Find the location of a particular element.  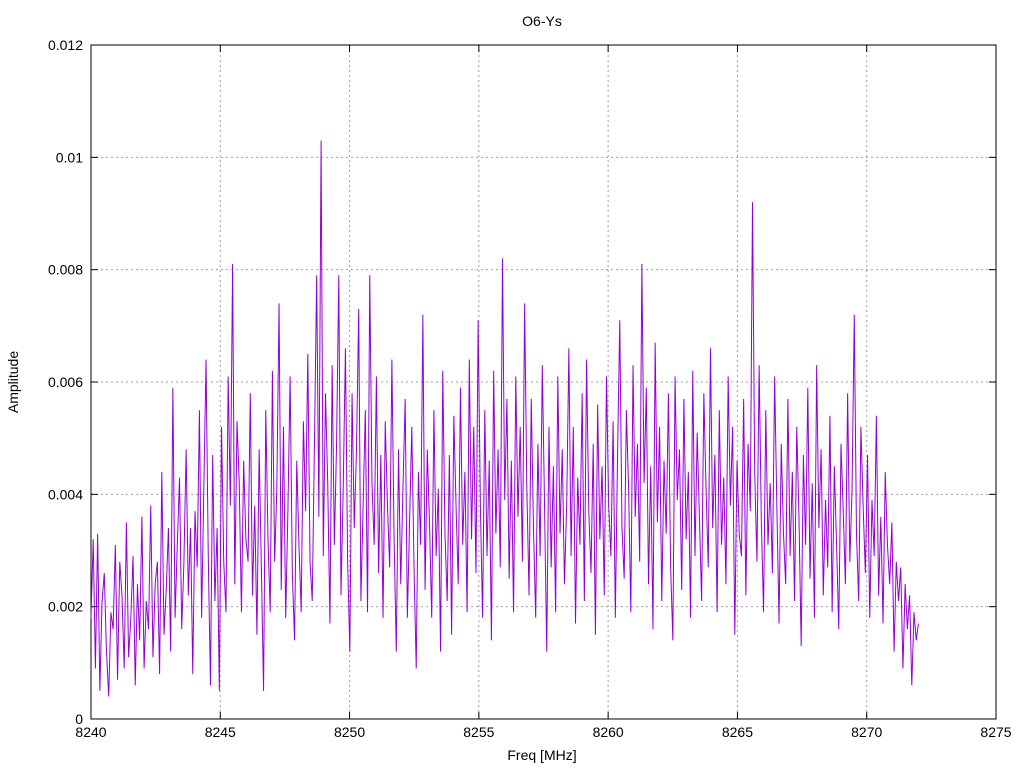

chart-title: O6-Ys is located at coordinates (542, 21).